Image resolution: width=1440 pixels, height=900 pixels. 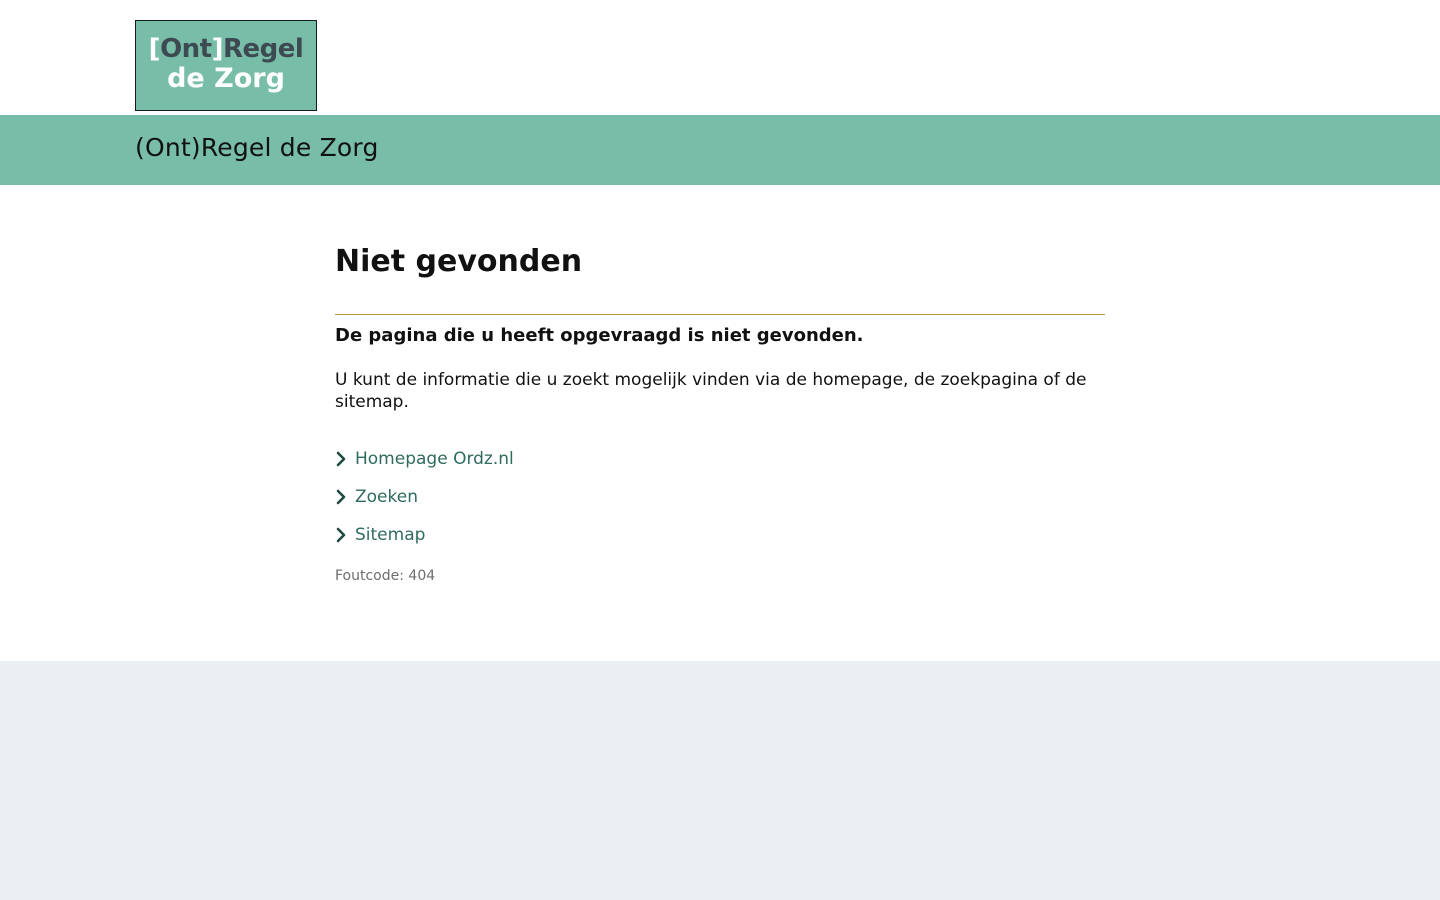 What do you see at coordinates (720, 459) in the screenshot?
I see `list-item: Homepage Ordz.nl` at bounding box center [720, 459].